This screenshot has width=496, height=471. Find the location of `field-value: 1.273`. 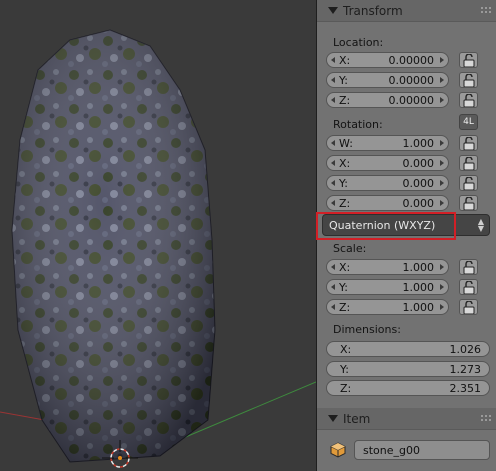

field-value: 1.273 is located at coordinates (465, 369).